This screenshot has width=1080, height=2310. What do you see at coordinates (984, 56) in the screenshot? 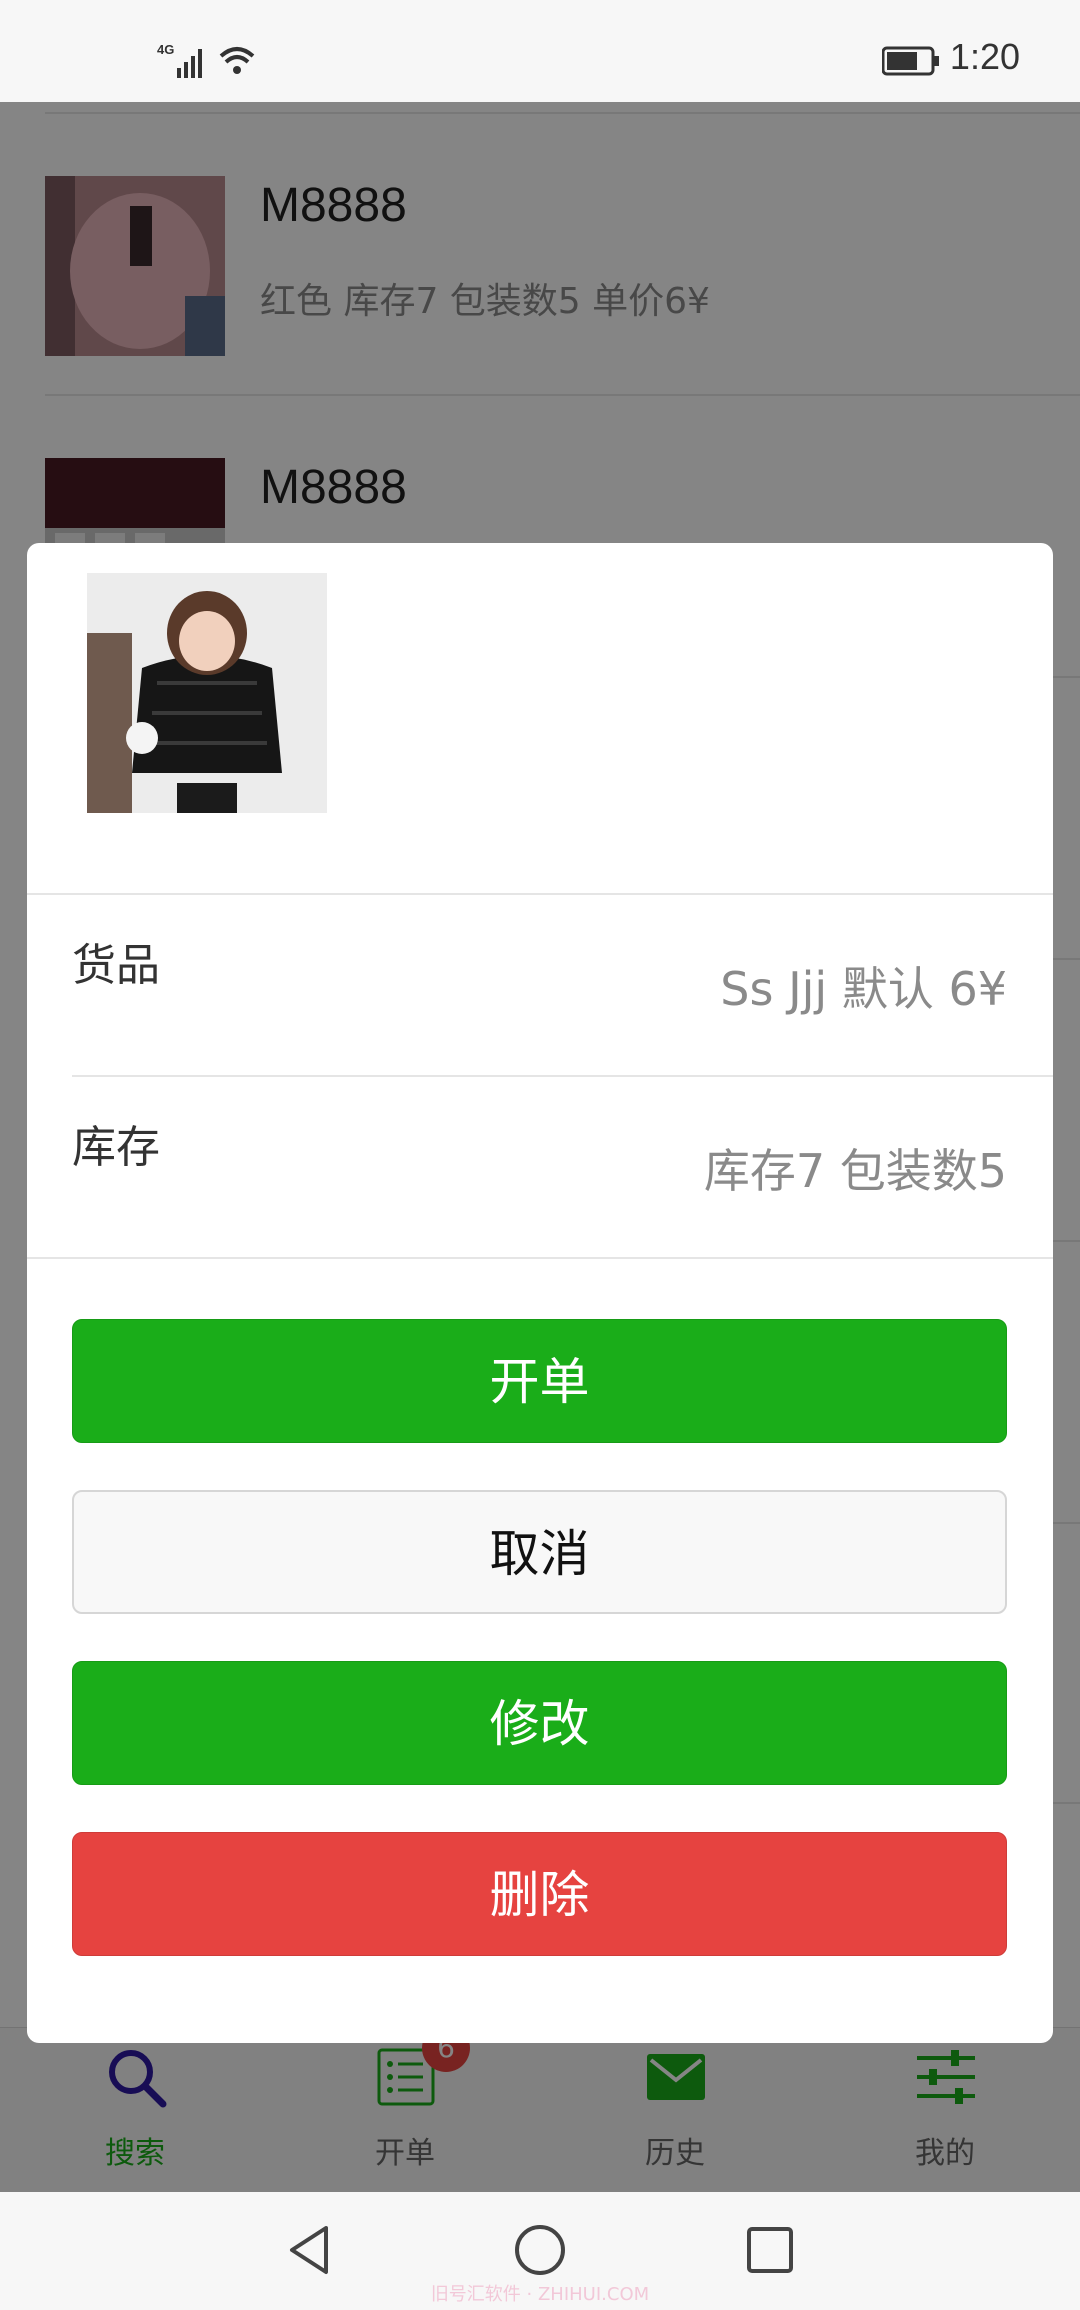
I see `clock: 1:20` at bounding box center [984, 56].